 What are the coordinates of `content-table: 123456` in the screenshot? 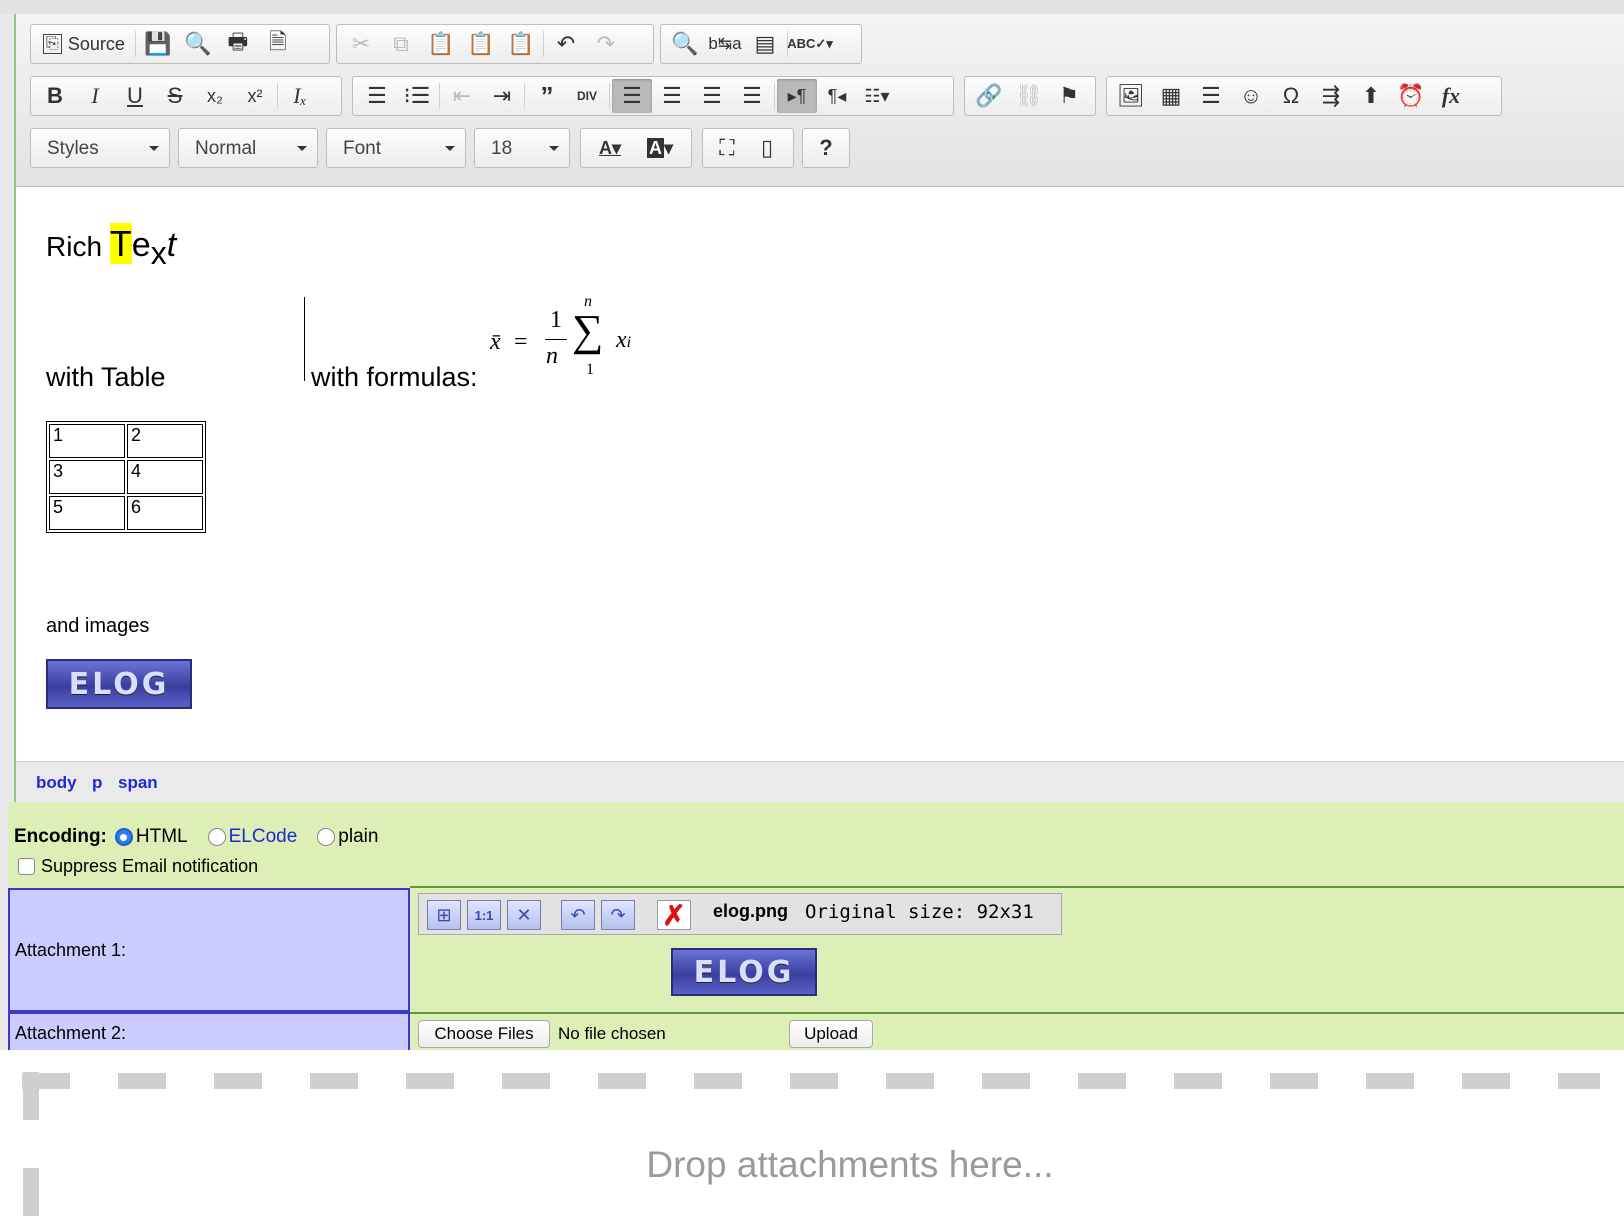 It's located at (126, 477).